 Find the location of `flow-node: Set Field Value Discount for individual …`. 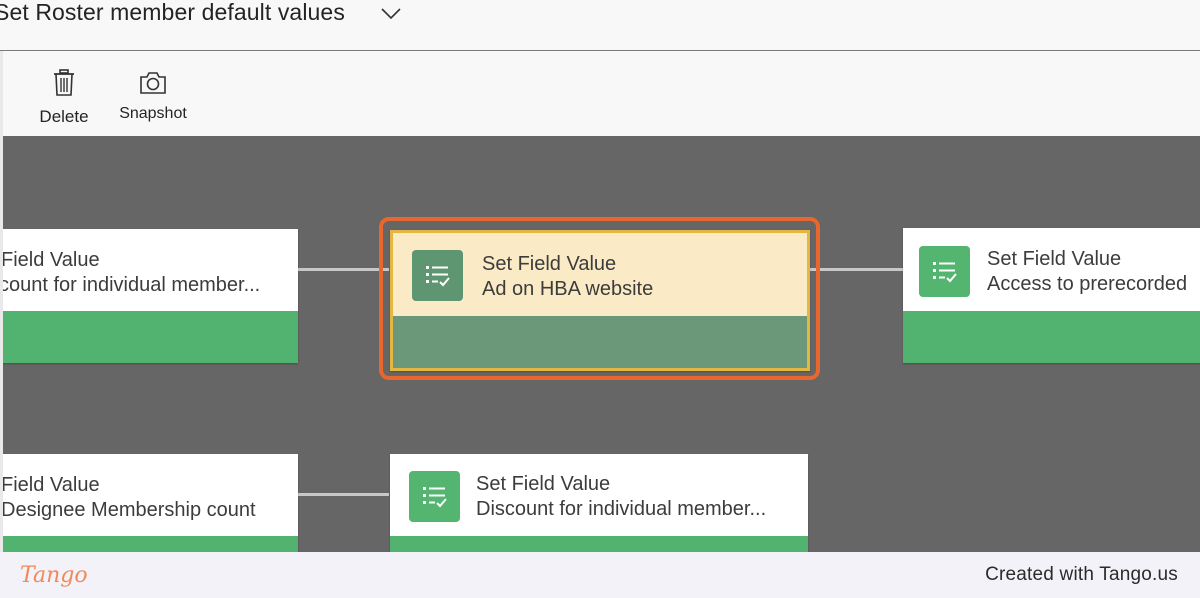

flow-node: Set Field Value Discount for individual … is located at coordinates (599, 503).